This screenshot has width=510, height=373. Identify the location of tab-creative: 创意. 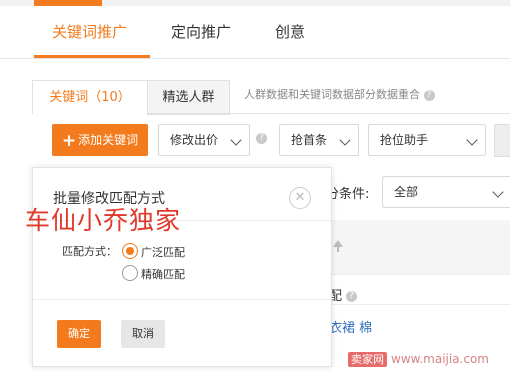
(290, 31).